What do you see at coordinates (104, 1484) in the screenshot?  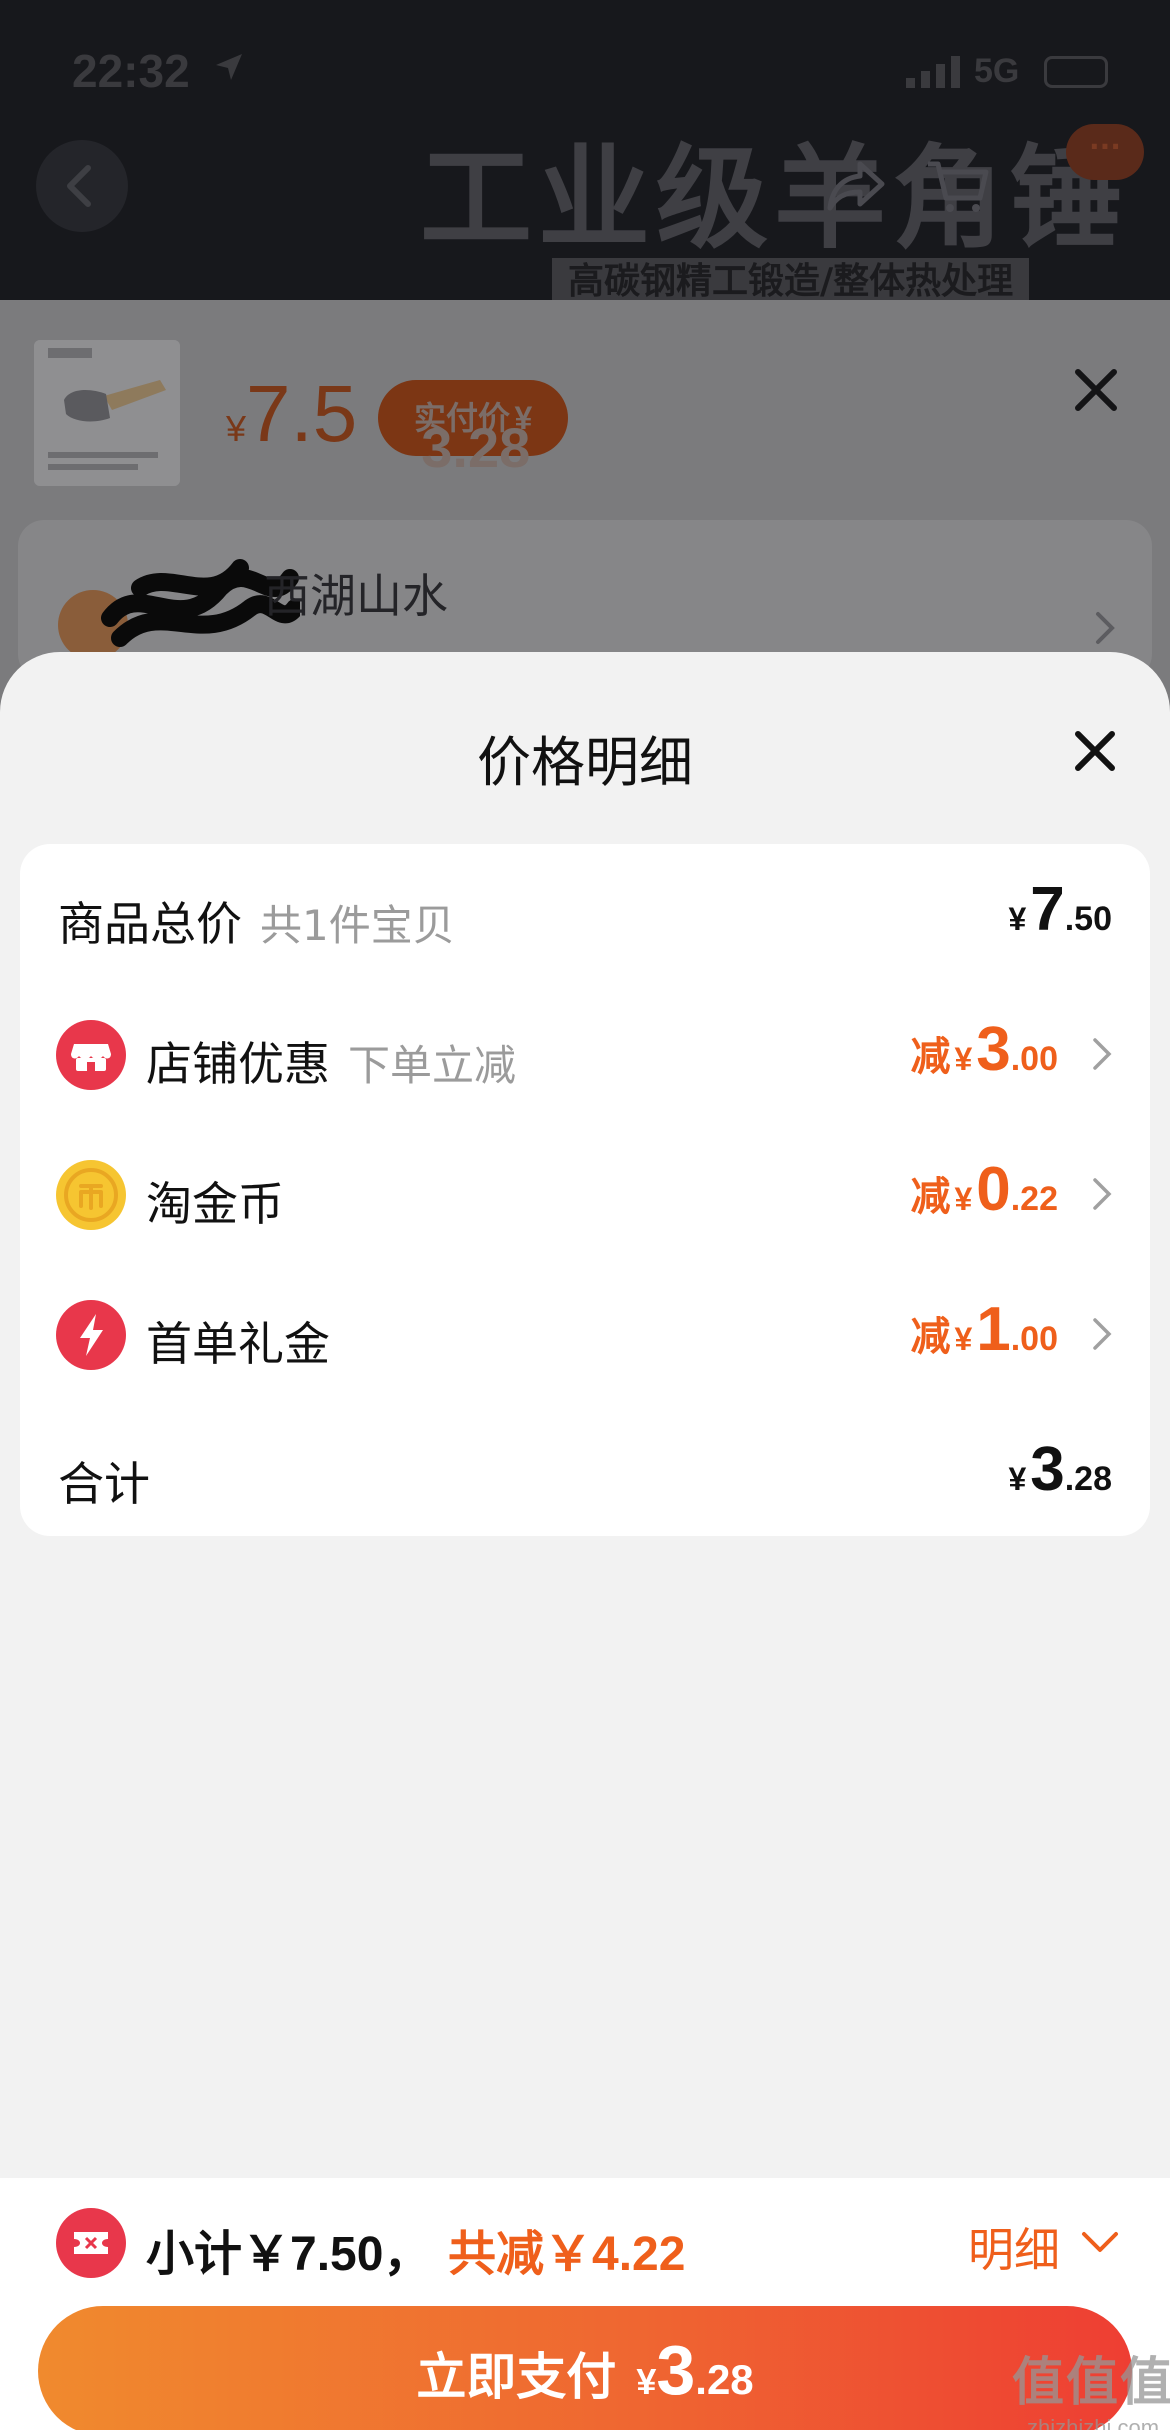 I see `row-label: 合计` at bounding box center [104, 1484].